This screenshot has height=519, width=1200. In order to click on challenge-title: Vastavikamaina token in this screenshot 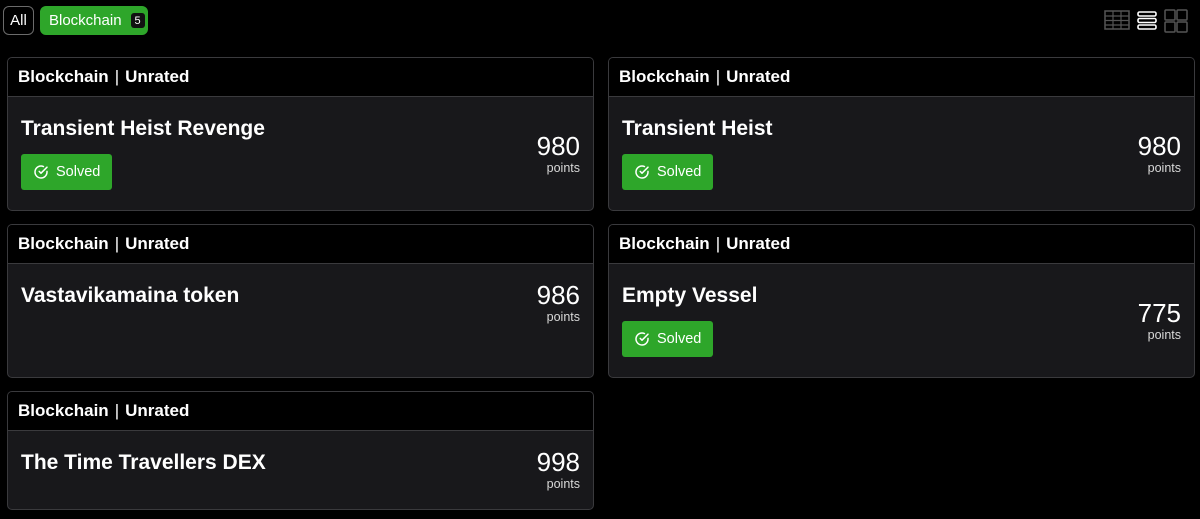, I will do `click(130, 295)`.